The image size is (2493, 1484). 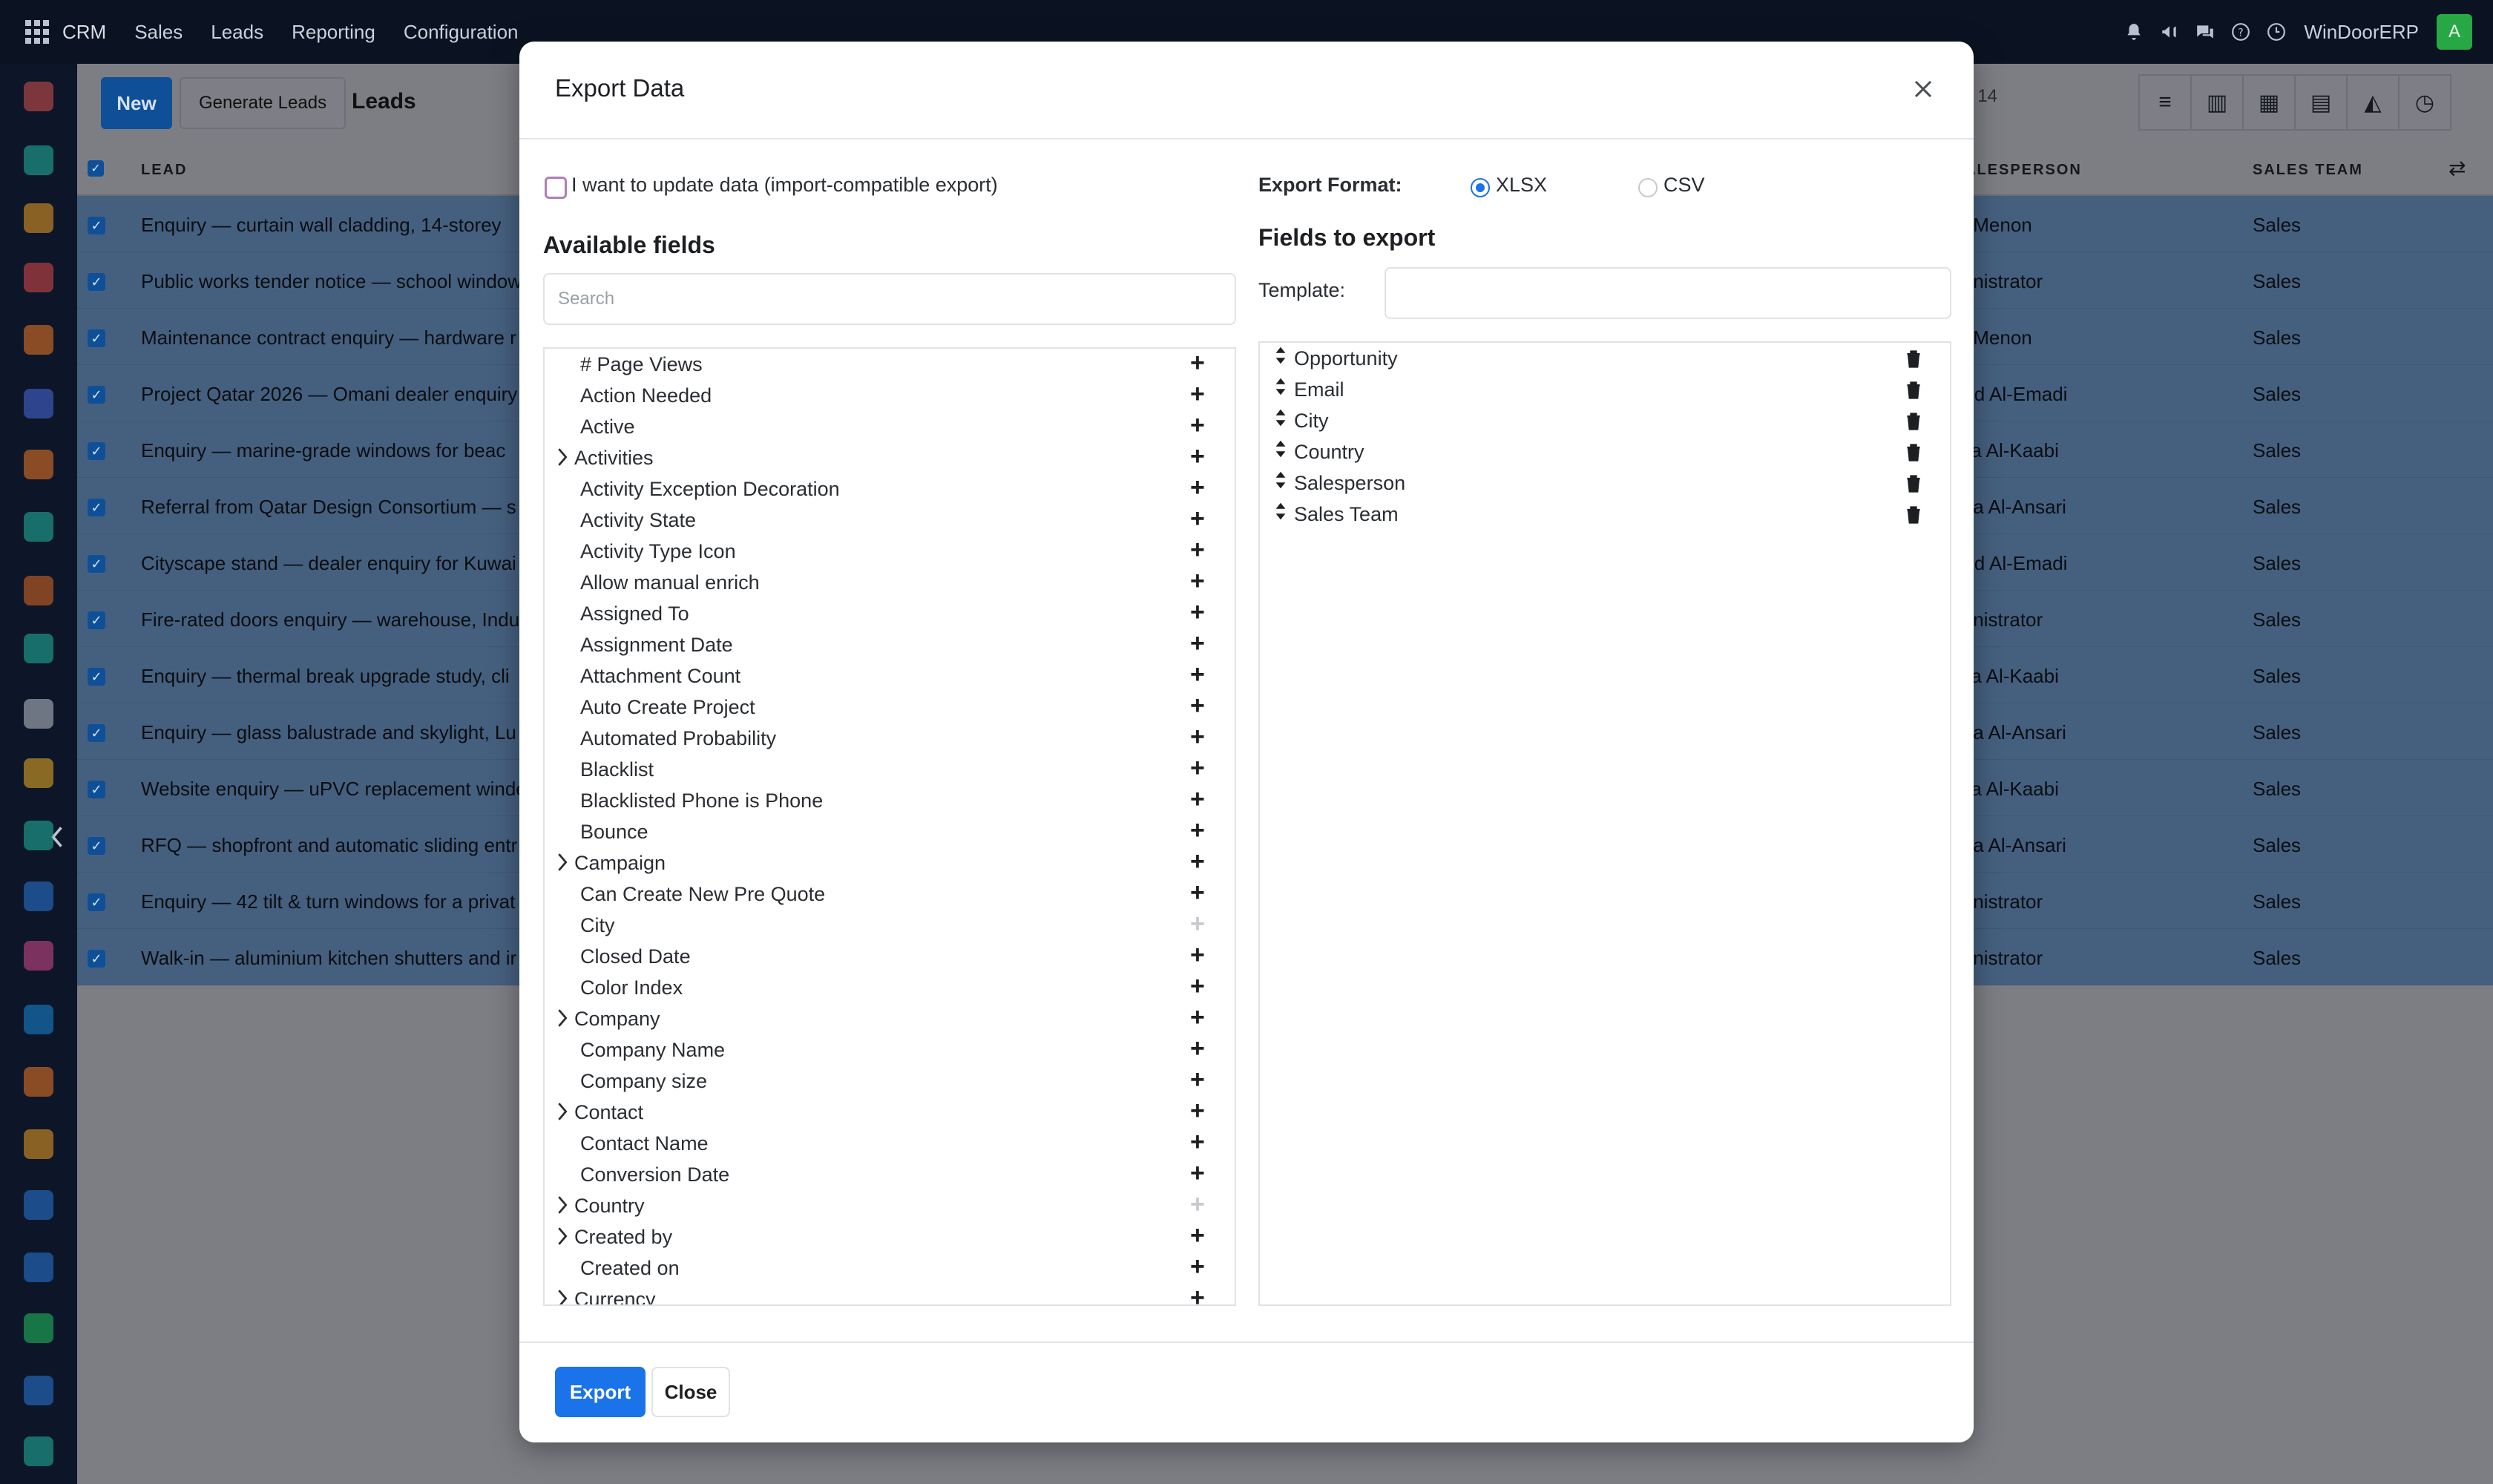 I want to click on app-name: CRM, so click(x=84, y=32).